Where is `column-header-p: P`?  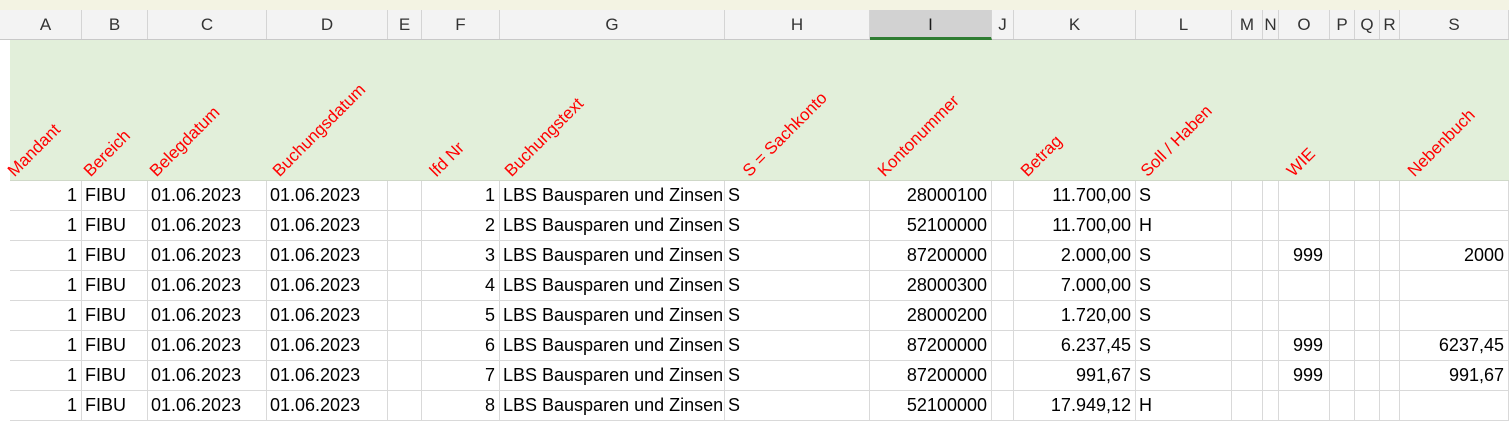
column-header-p: P is located at coordinates (1342, 24).